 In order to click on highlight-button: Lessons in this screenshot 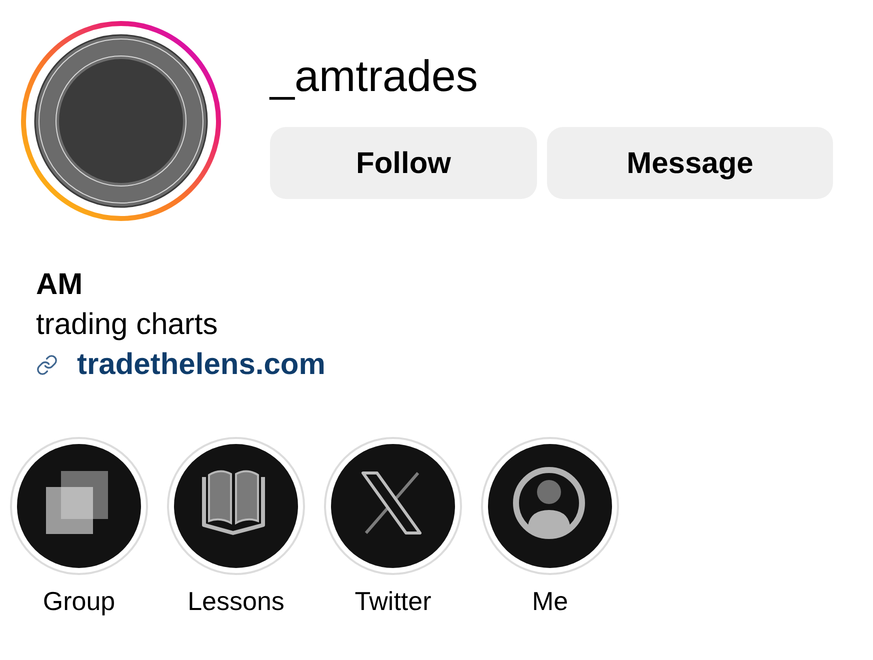, I will do `click(236, 526)`.